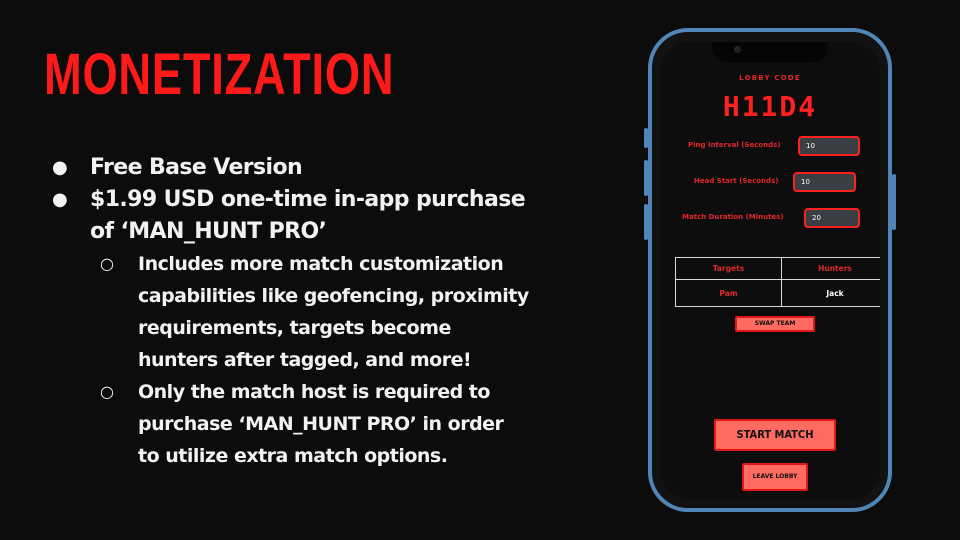 This screenshot has height=540, width=960. I want to click on head-start-input: 10, so click(824, 182).